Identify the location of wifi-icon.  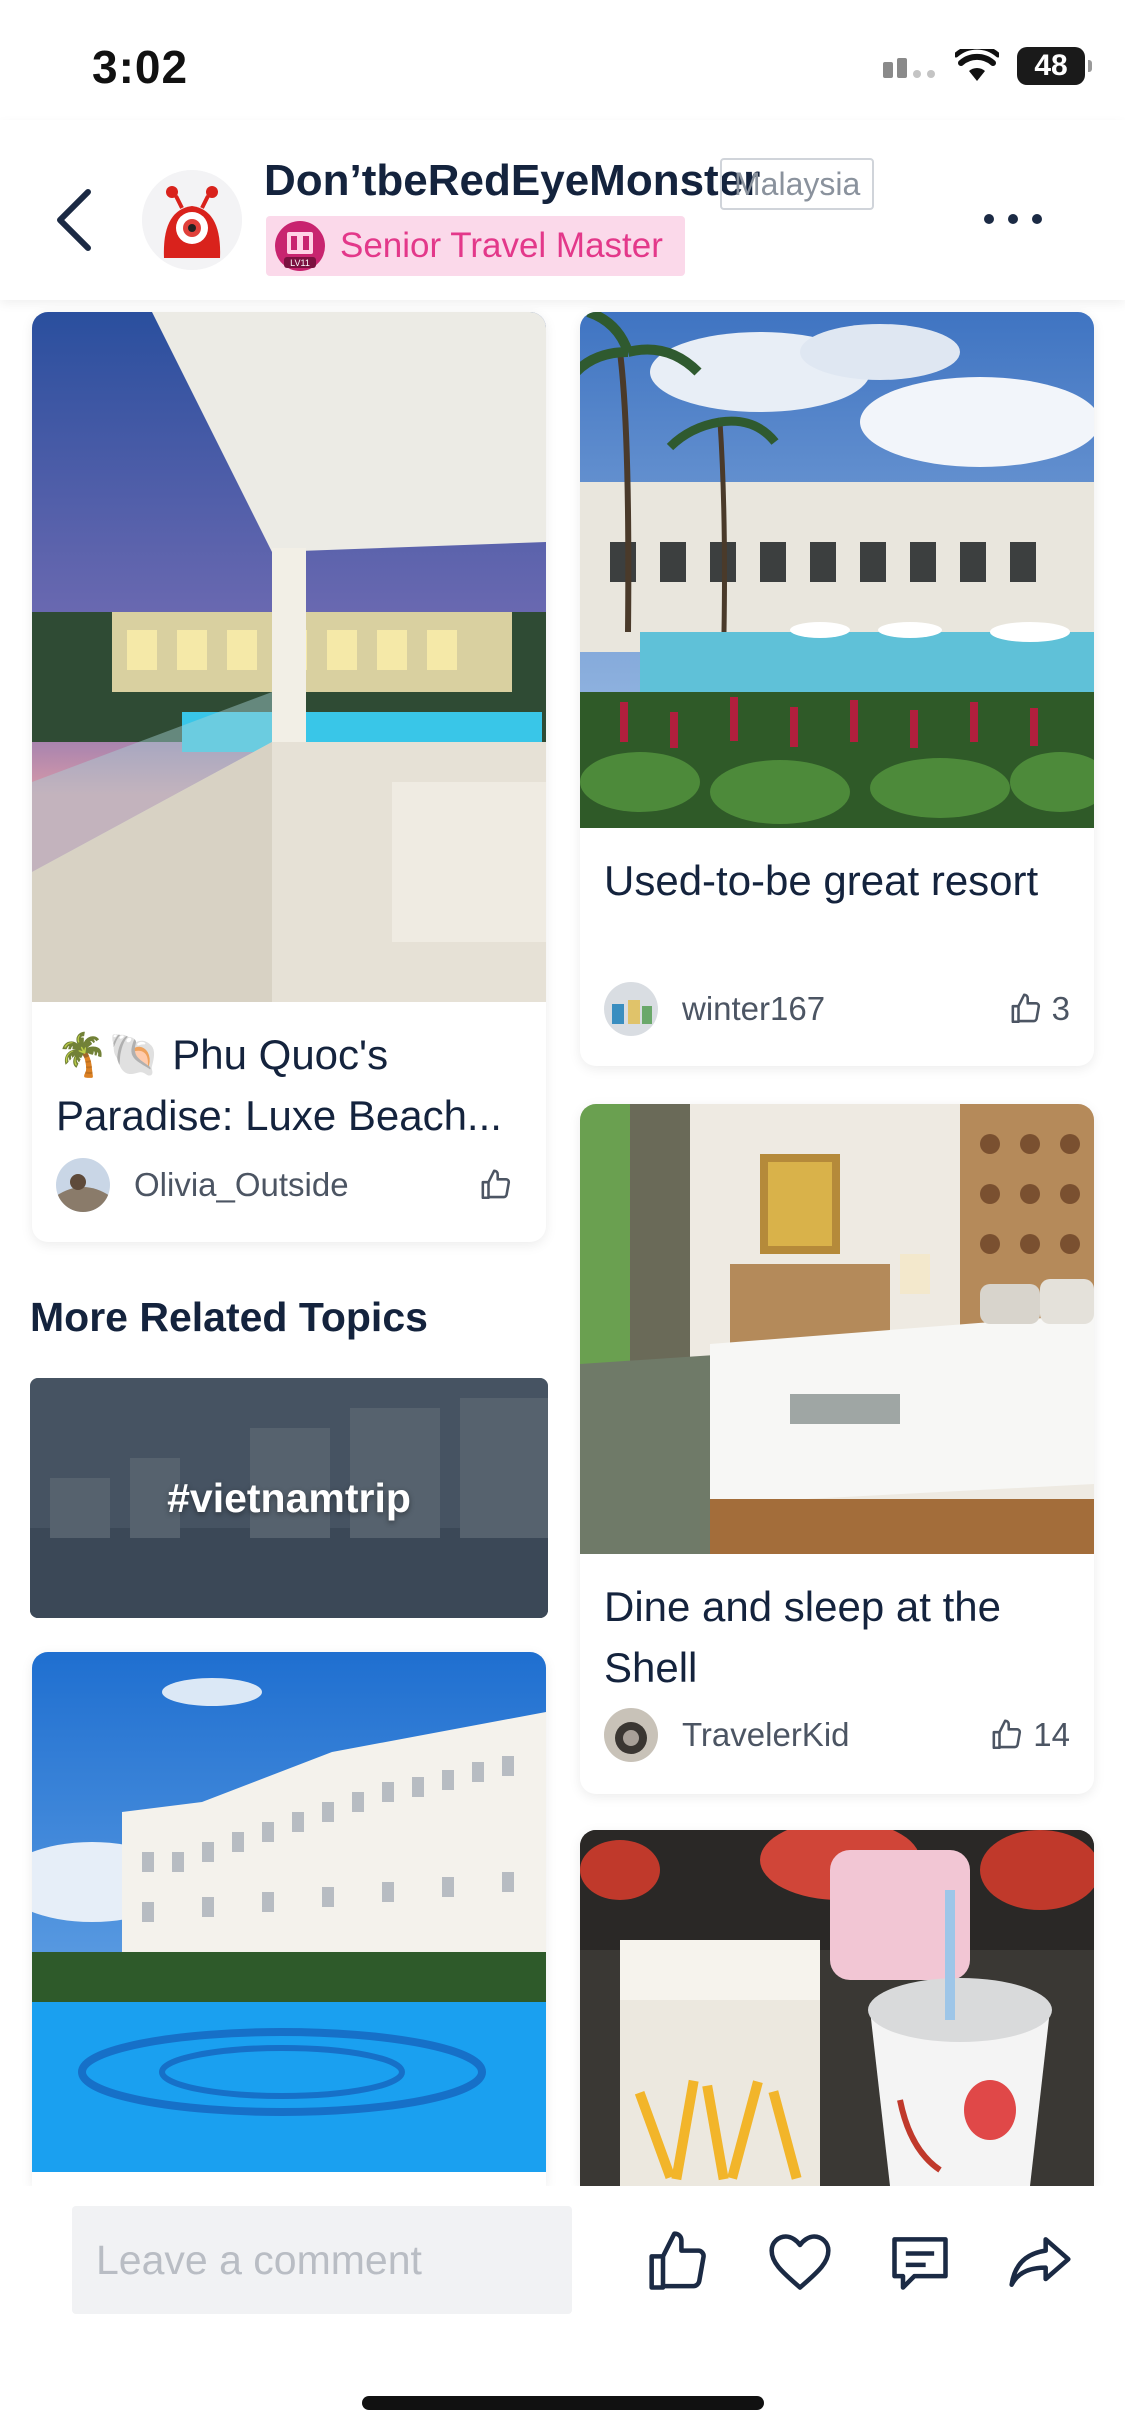
(977, 65).